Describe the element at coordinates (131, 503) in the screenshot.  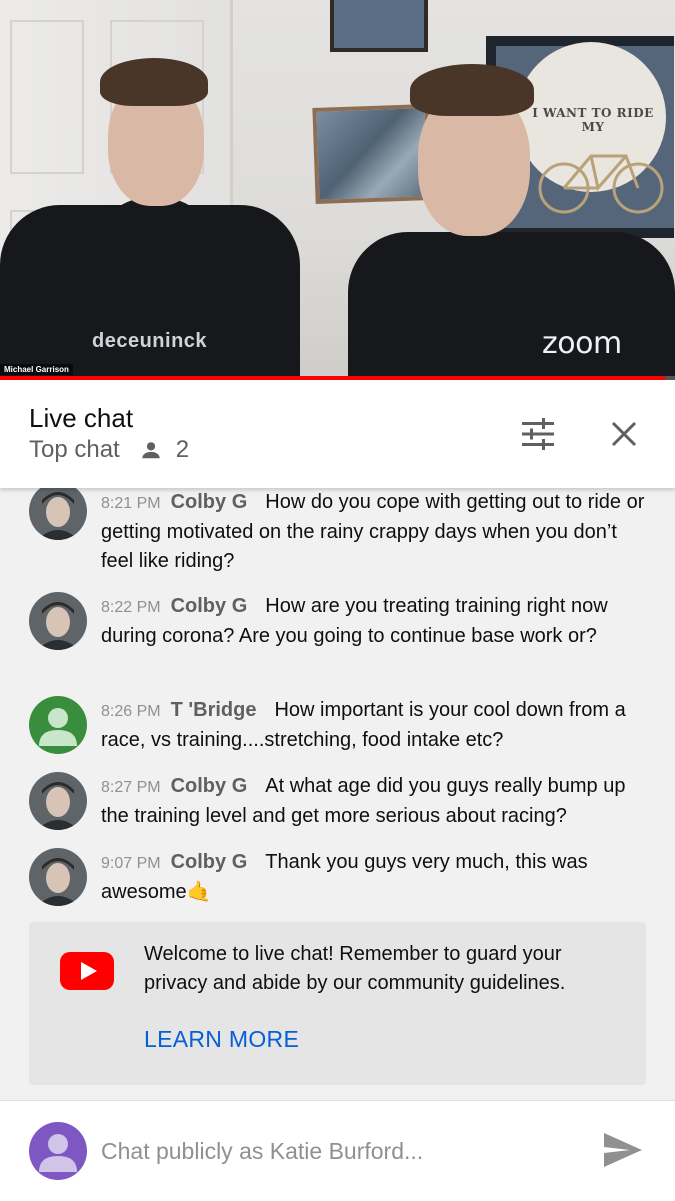
I see `message-time: 8:21 PM` at that location.